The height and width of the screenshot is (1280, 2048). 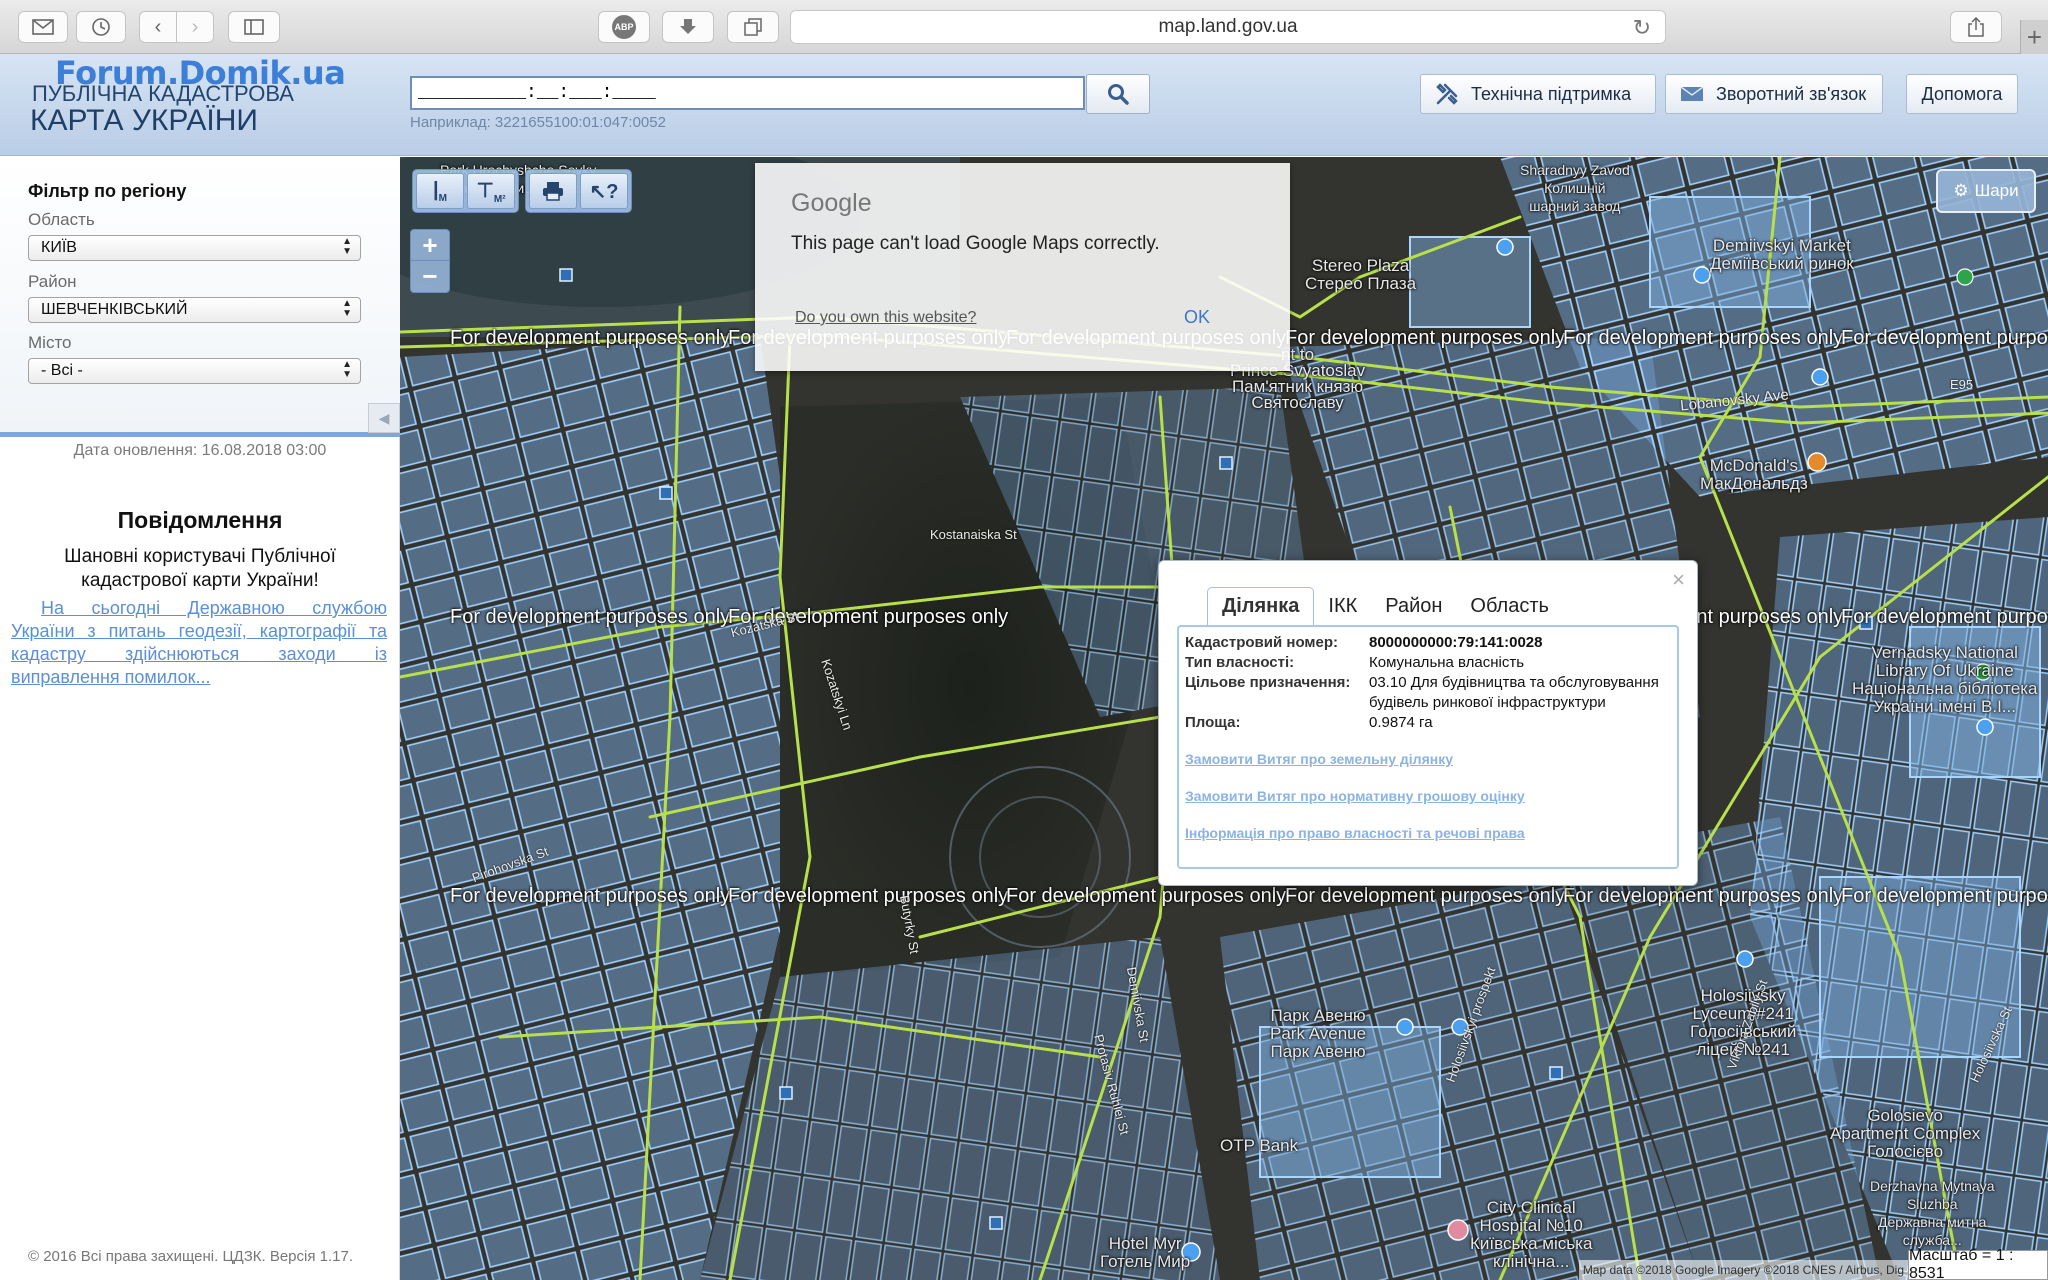 What do you see at coordinates (1342, 606) in the screenshot?
I see `tab-ikk: ІКК` at bounding box center [1342, 606].